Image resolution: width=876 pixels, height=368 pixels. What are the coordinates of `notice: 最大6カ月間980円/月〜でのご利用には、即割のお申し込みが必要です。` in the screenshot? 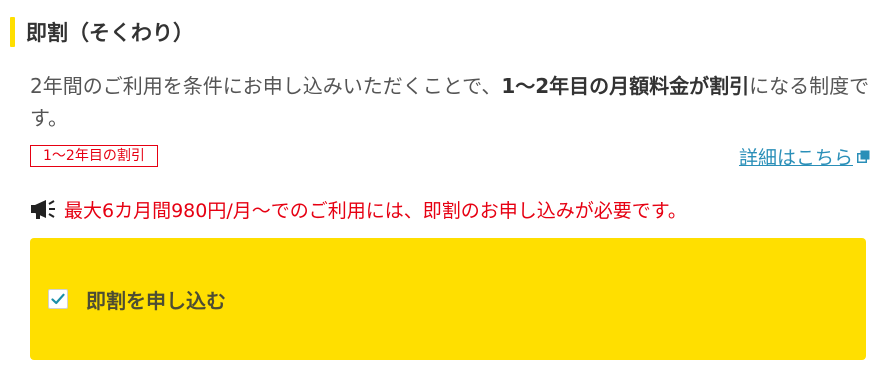 It's located at (358, 209).